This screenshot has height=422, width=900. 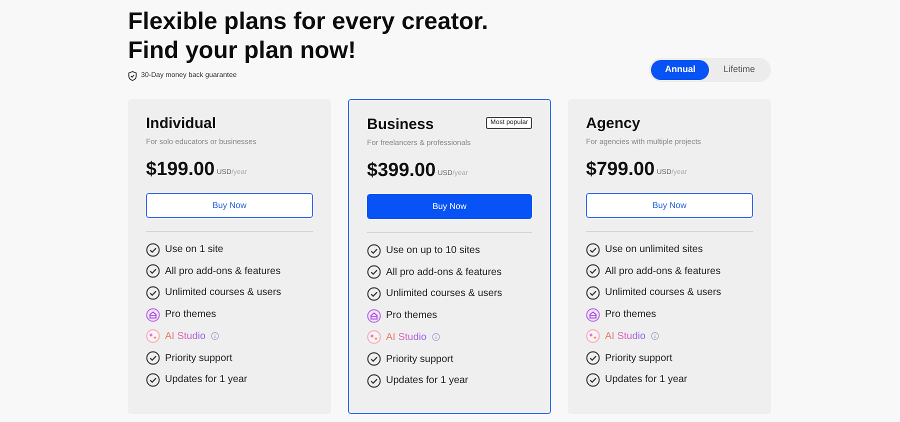 What do you see at coordinates (242, 50) in the screenshot?
I see `page-heading: Find your plan now!` at bounding box center [242, 50].